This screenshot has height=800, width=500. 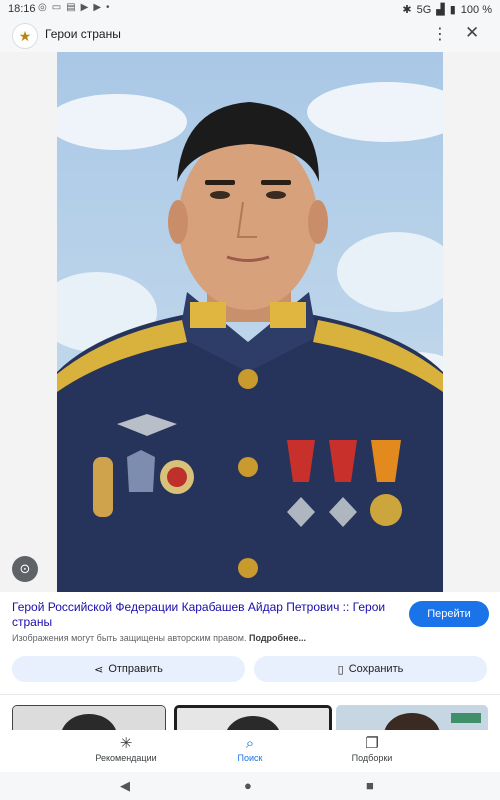 I want to click on close-icon: ✕, so click(x=472, y=33).